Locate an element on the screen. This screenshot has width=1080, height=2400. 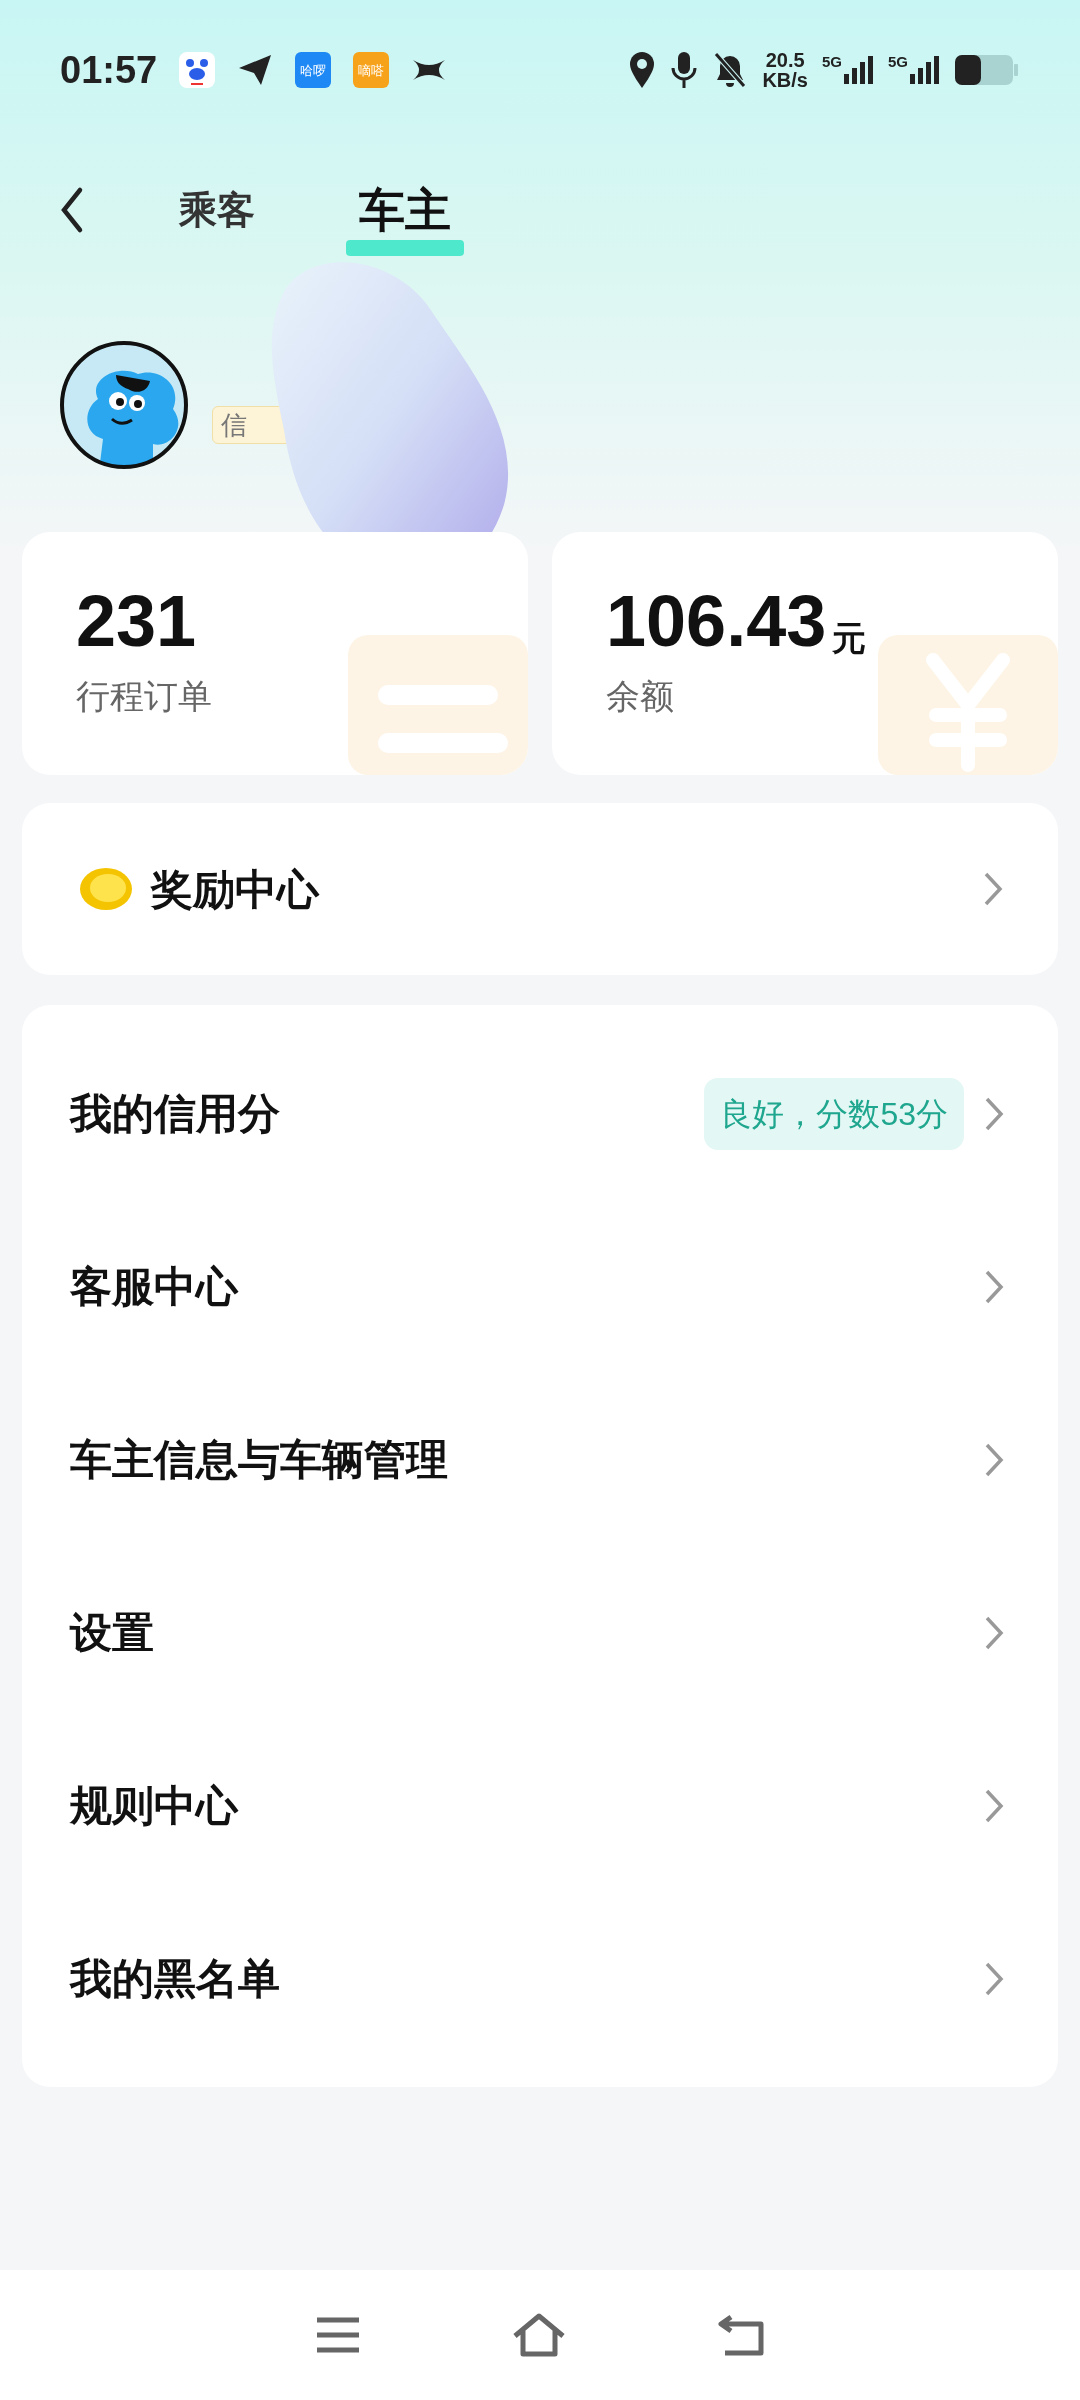
app-icon: 嘀嗒 is located at coordinates (371, 70).